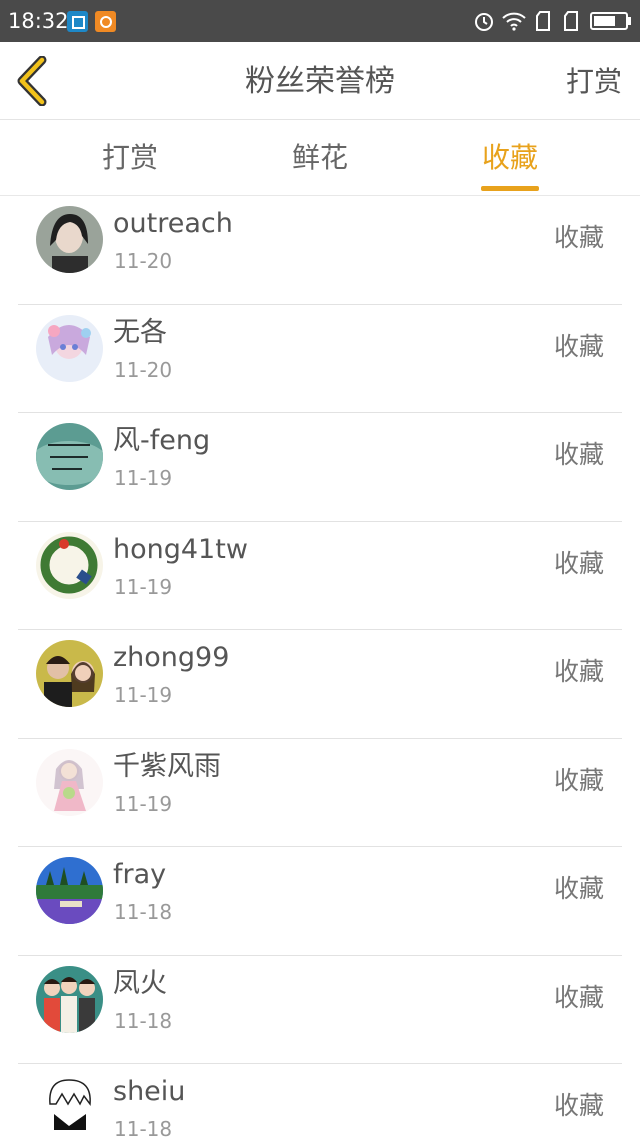 The width and height of the screenshot is (640, 1138). What do you see at coordinates (320, 1010) in the screenshot?
I see `list-item: 凤火 11-18 收藏` at bounding box center [320, 1010].